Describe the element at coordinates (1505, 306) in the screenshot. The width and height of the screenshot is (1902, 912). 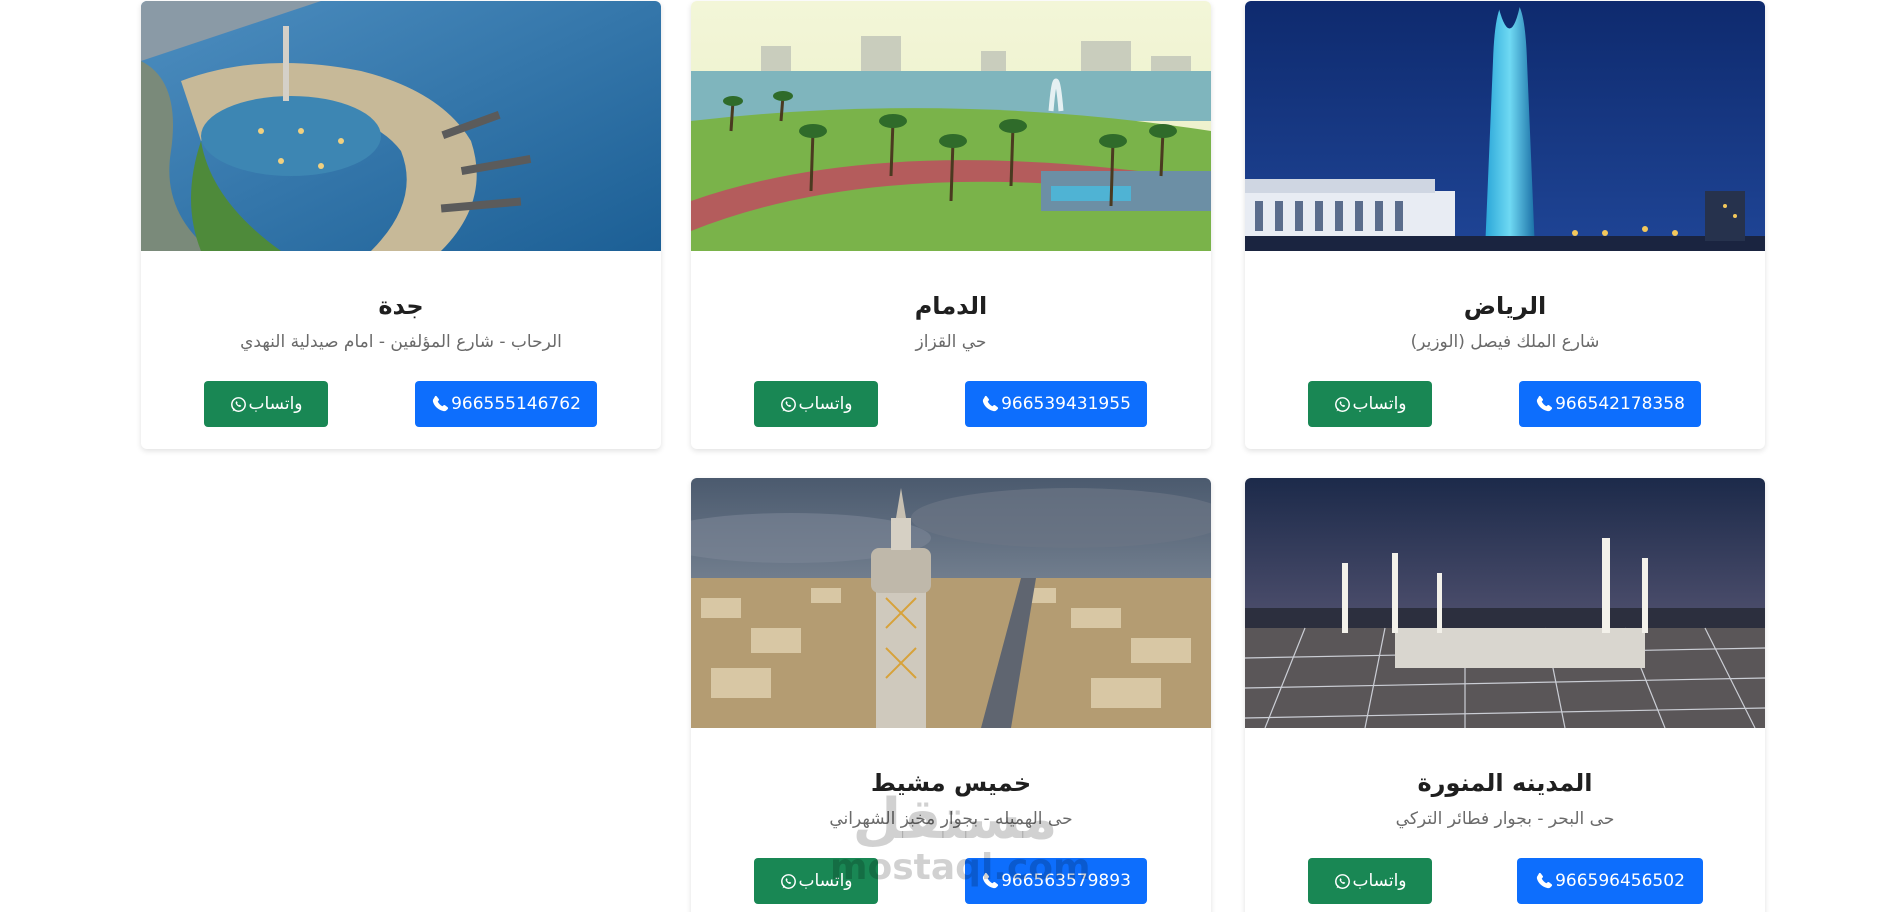
I see `branch-city: الرياض` at that location.